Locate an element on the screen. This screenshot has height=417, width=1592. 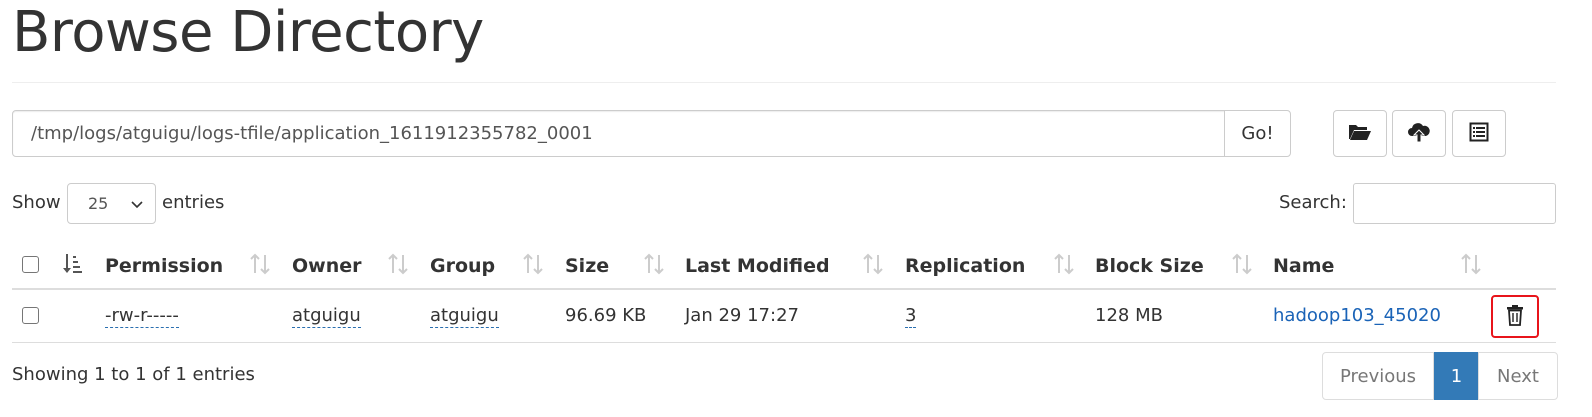
search-input is located at coordinates (1454, 203).